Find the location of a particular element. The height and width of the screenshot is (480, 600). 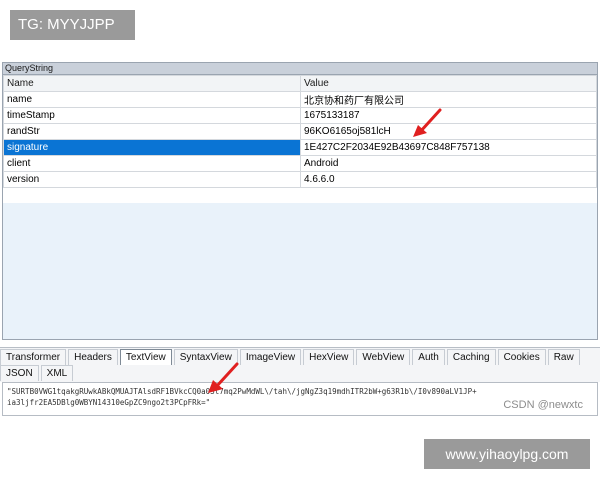

tab-row-2: JSON XML is located at coordinates (37, 373).